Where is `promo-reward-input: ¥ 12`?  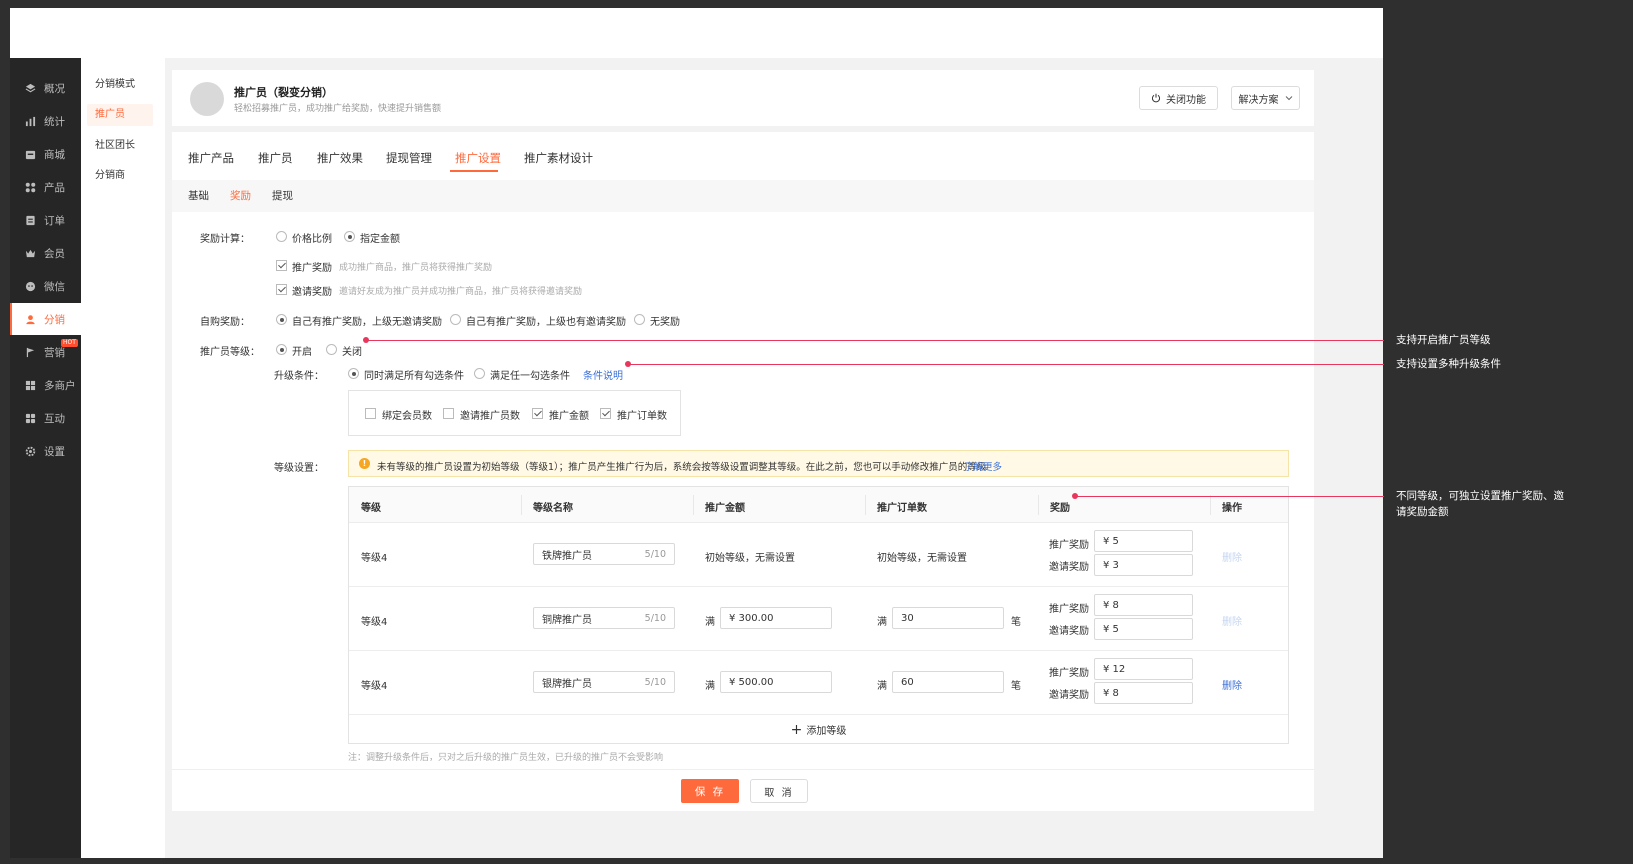
promo-reward-input: ¥ 12 is located at coordinates (1143, 669).